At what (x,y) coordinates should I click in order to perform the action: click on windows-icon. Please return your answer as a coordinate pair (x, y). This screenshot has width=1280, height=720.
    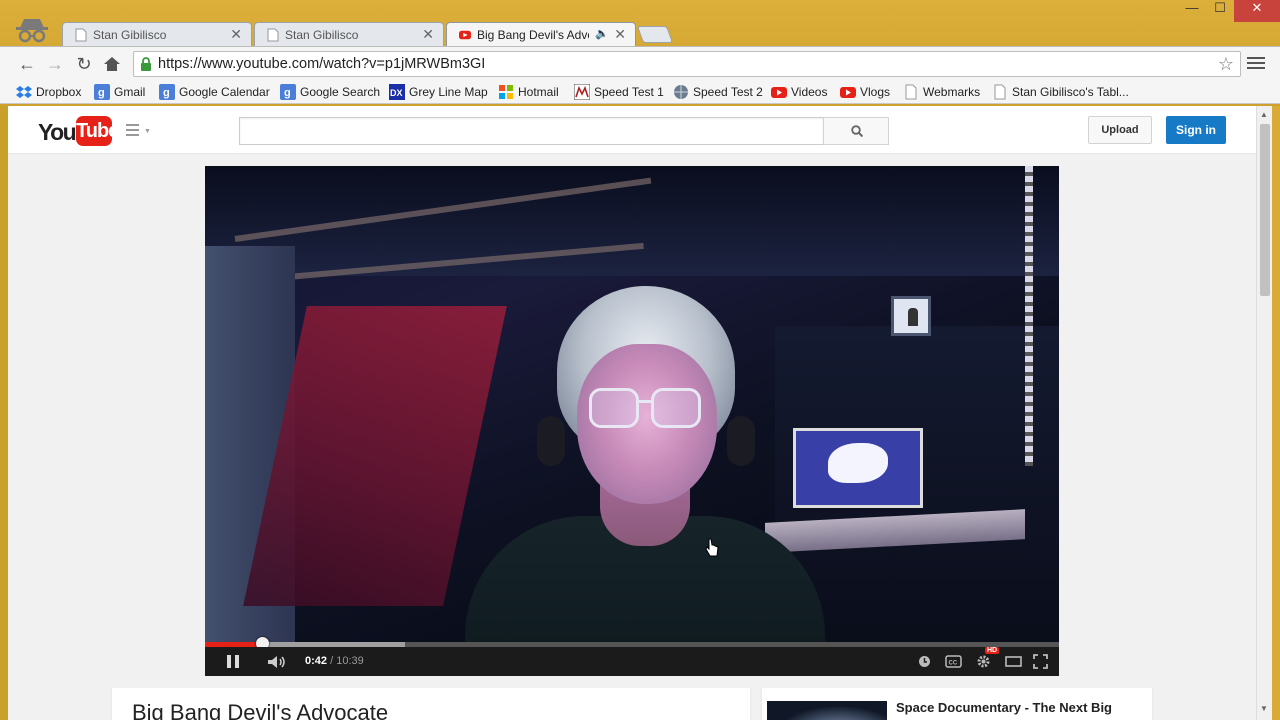
    Looking at the image, I should click on (506, 92).